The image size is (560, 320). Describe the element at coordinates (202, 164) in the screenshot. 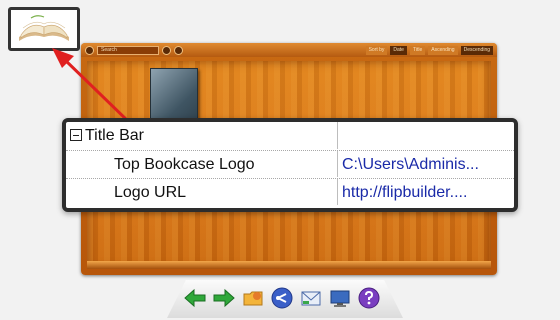

I see `property-label: Top Bookcase Logo` at that location.